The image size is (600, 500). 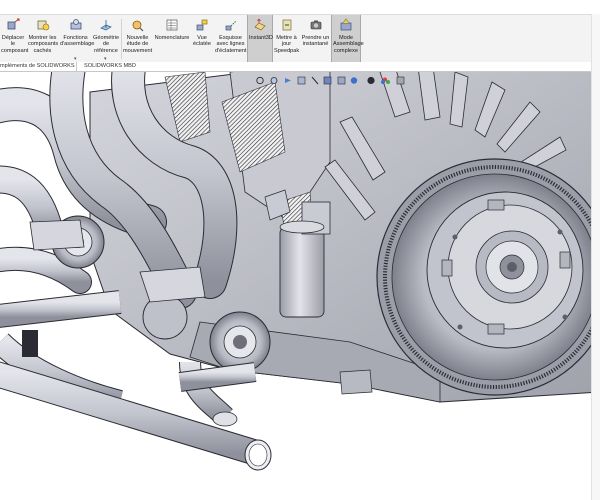 What do you see at coordinates (300, 7) in the screenshot?
I see `title-strip` at bounding box center [300, 7].